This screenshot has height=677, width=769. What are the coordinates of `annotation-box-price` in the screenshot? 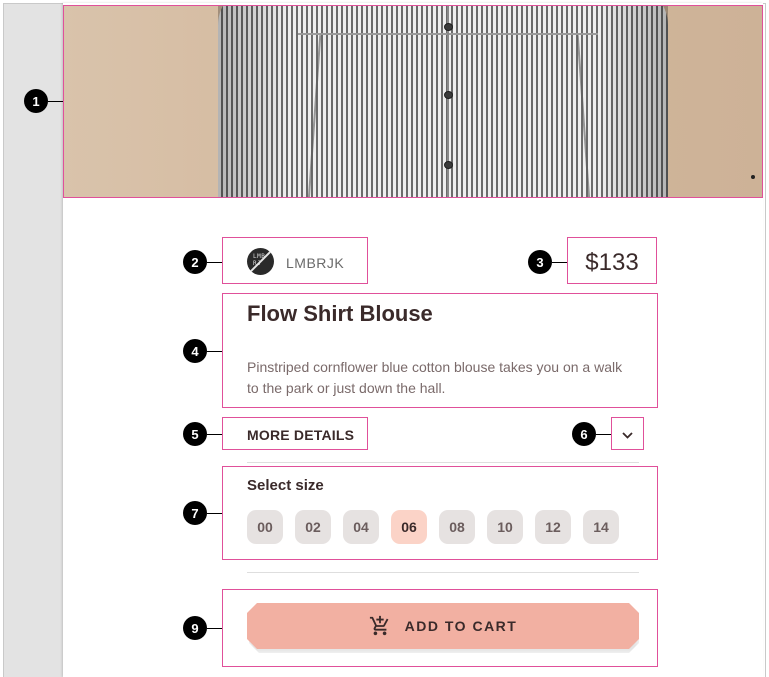 It's located at (612, 260).